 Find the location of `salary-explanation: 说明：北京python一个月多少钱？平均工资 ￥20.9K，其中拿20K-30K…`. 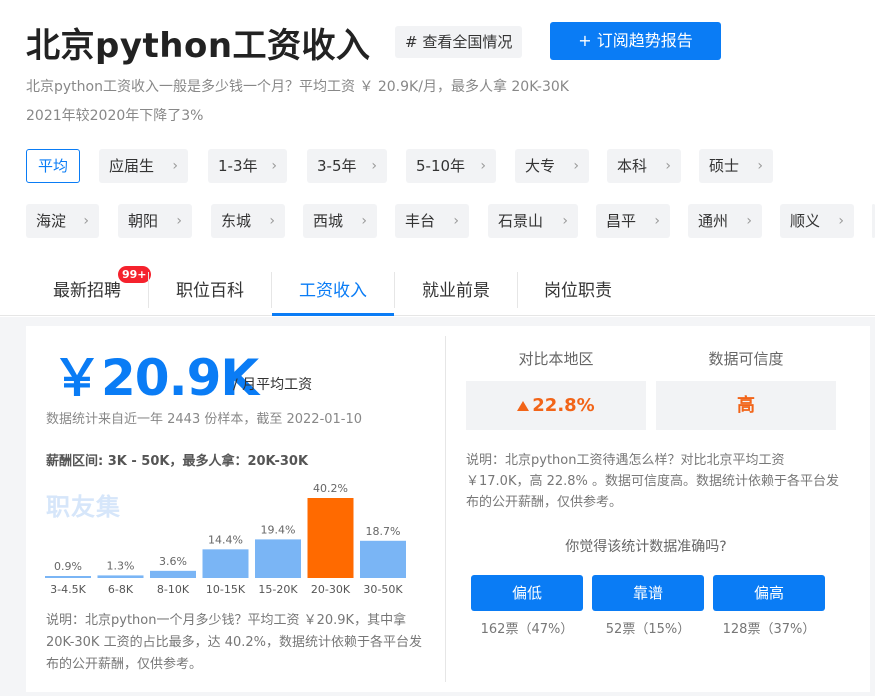

salary-explanation: 说明：北京python一个月多少钱？平均工资 ￥20.9K，其中拿20K-30K… is located at coordinates (234, 642).